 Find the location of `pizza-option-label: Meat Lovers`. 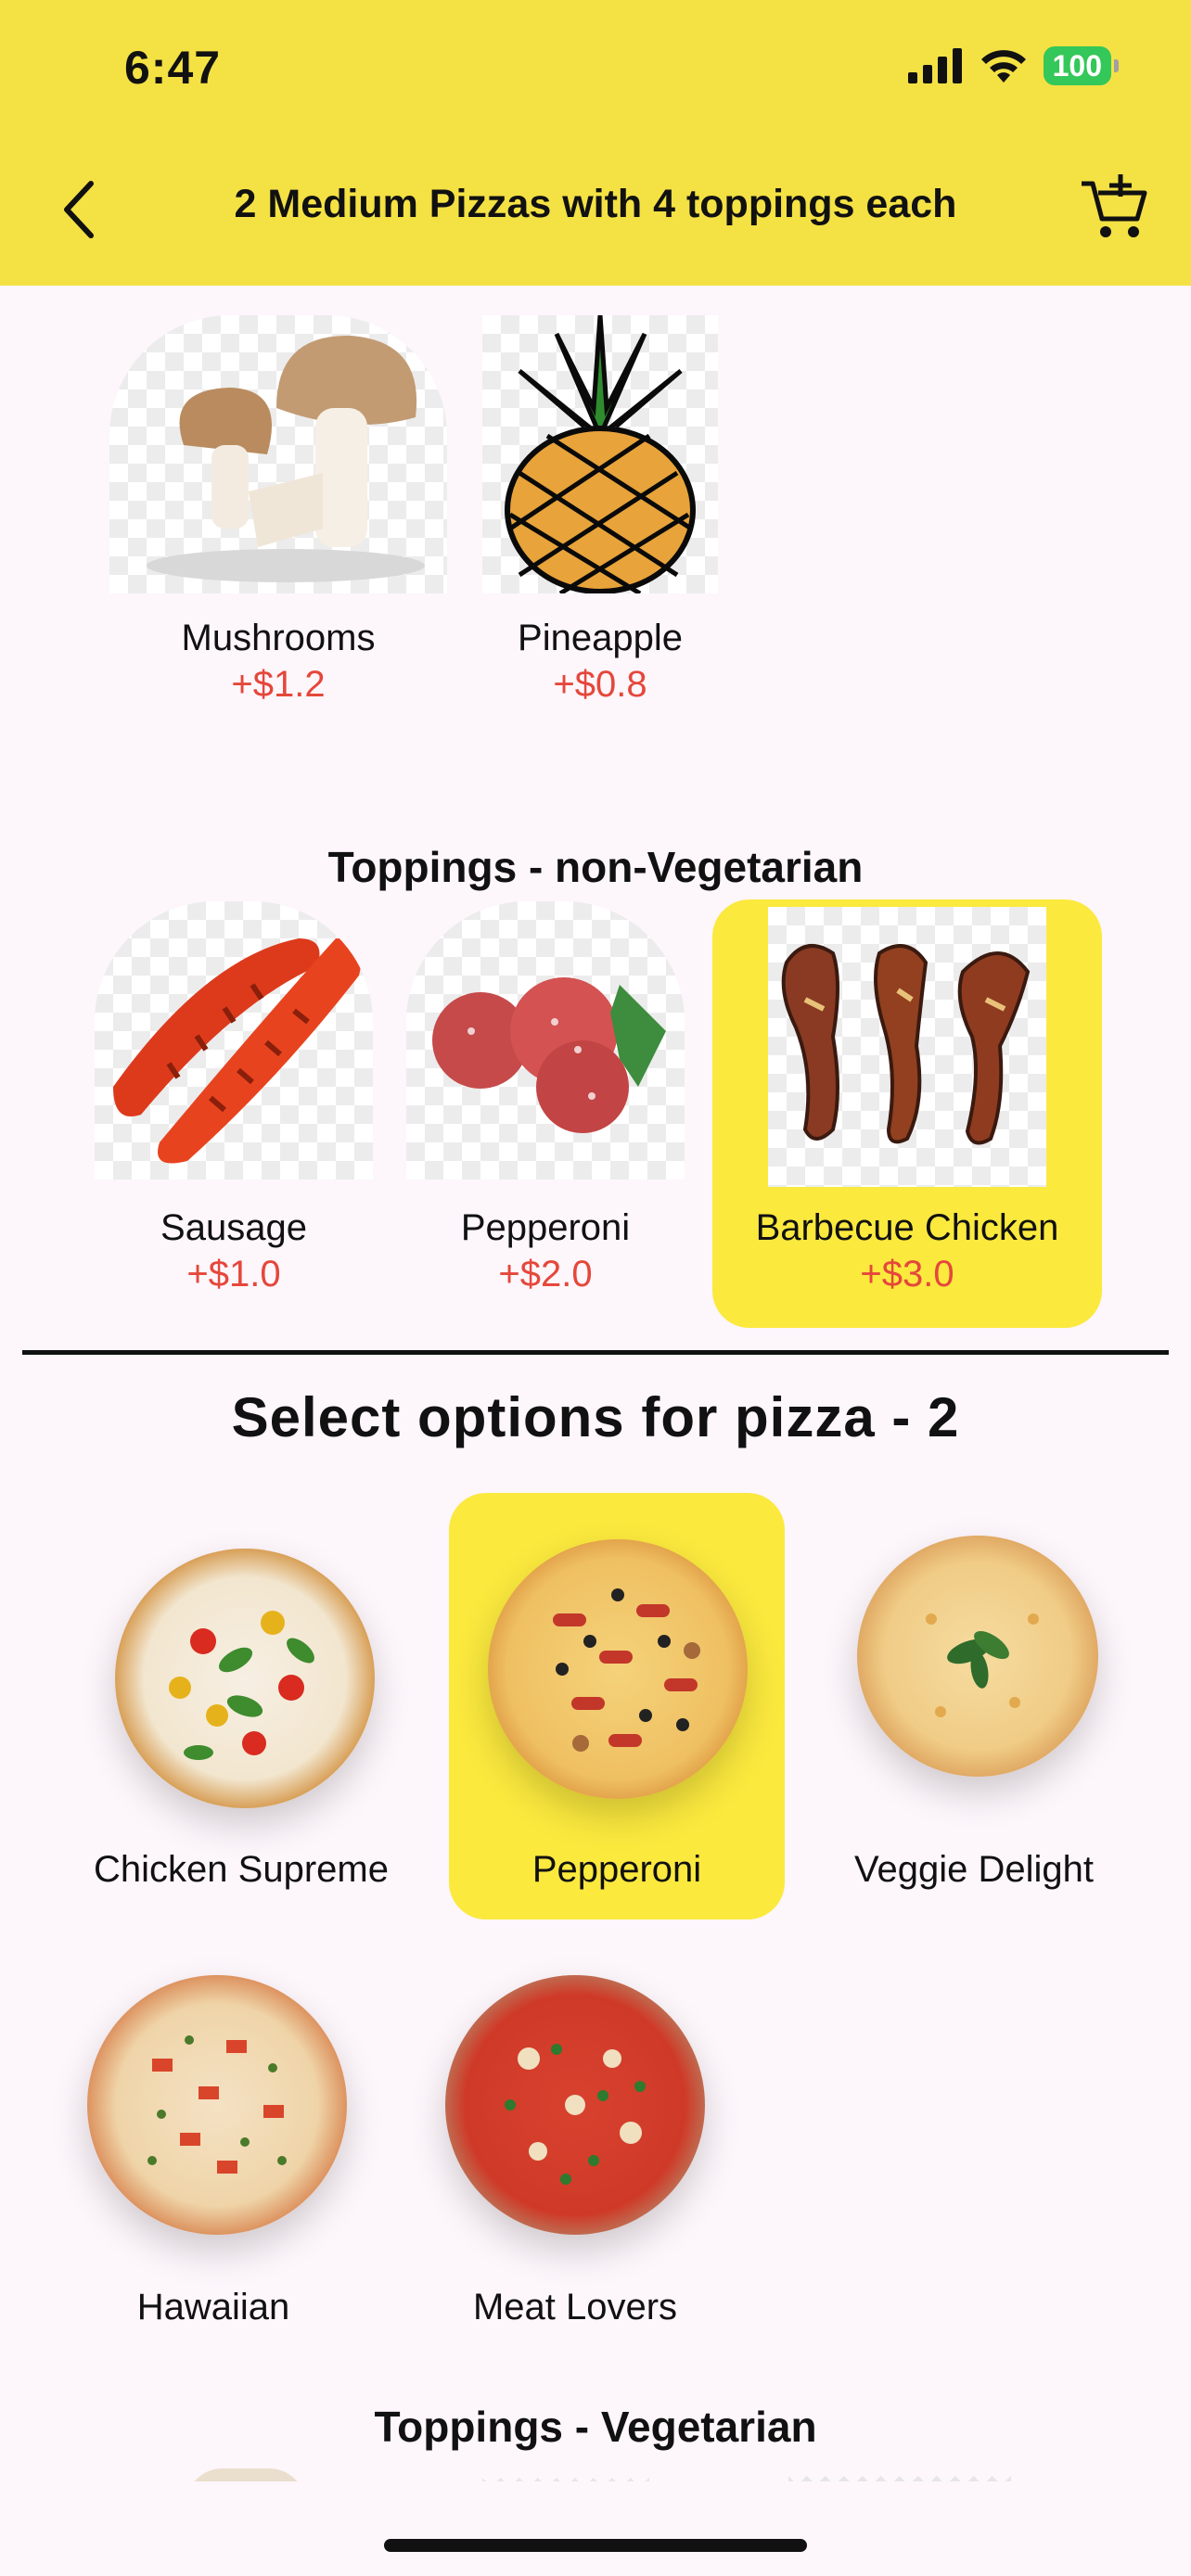

pizza-option-label: Meat Lovers is located at coordinates (575, 2307).